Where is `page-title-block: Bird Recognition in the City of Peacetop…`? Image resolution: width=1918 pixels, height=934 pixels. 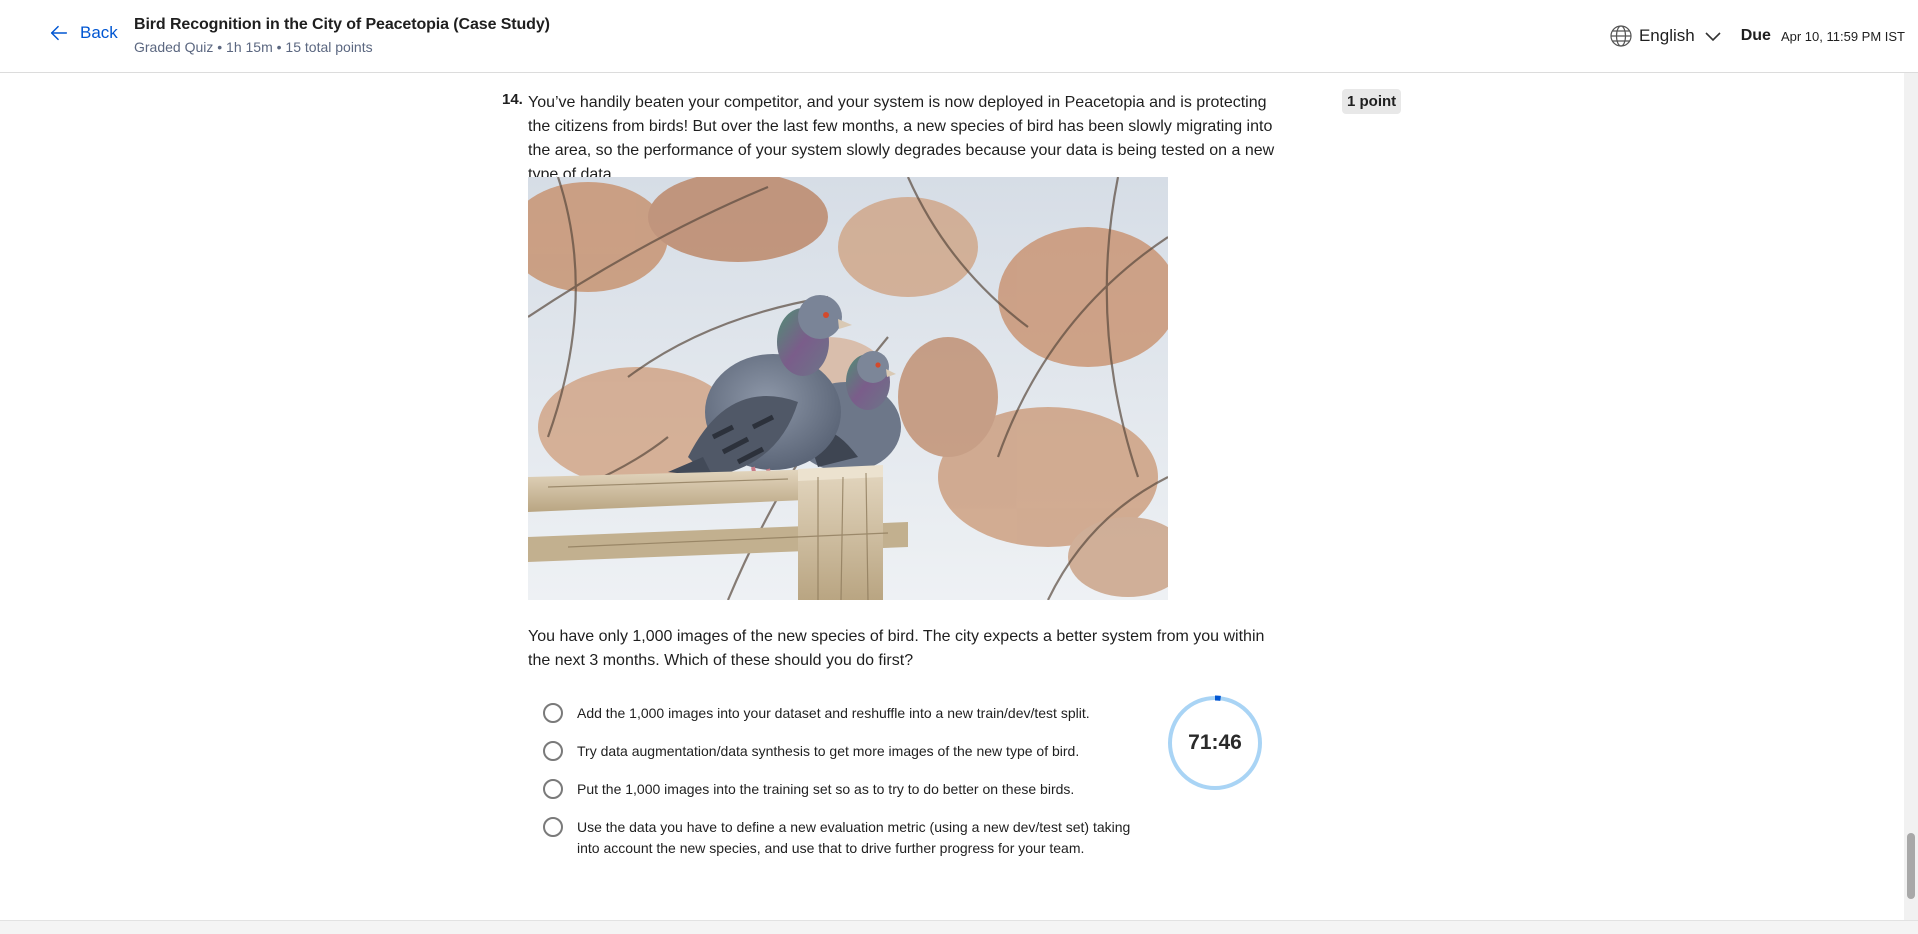
page-title-block: Bird Recognition in the City of Peacetop… is located at coordinates (342, 35).